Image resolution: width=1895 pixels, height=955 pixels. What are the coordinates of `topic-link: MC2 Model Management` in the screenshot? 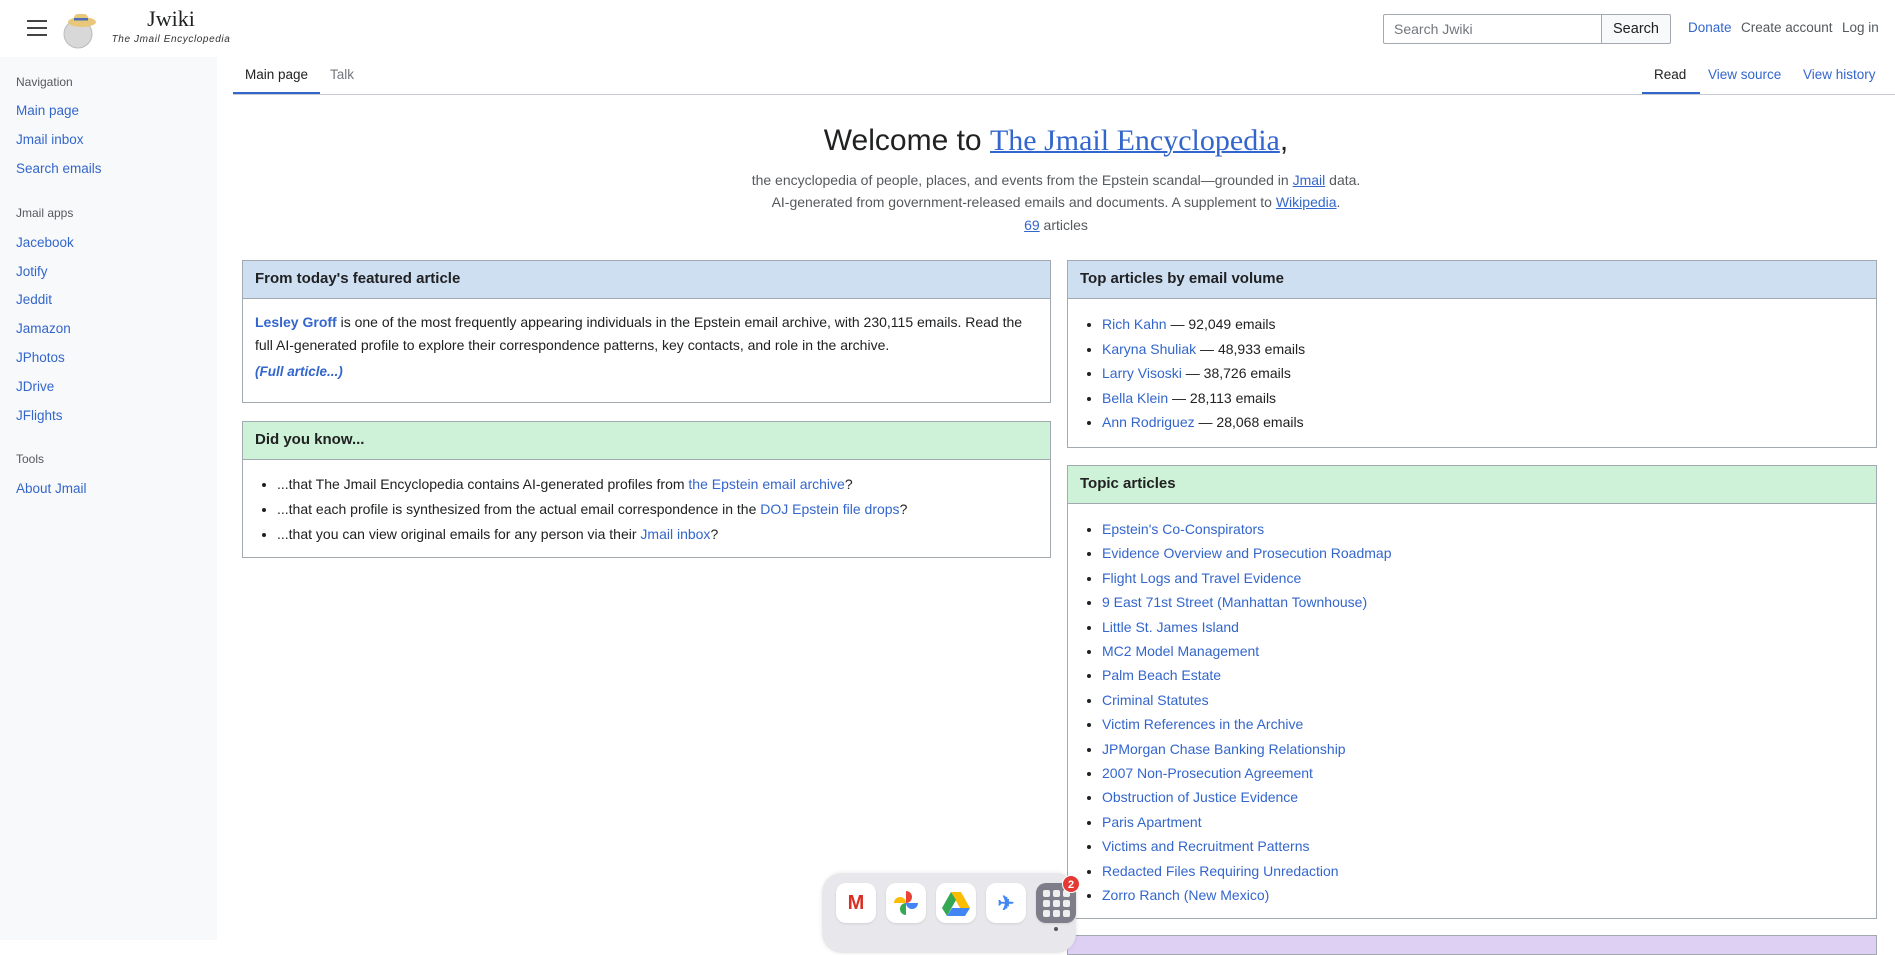 It's located at (1180, 651).